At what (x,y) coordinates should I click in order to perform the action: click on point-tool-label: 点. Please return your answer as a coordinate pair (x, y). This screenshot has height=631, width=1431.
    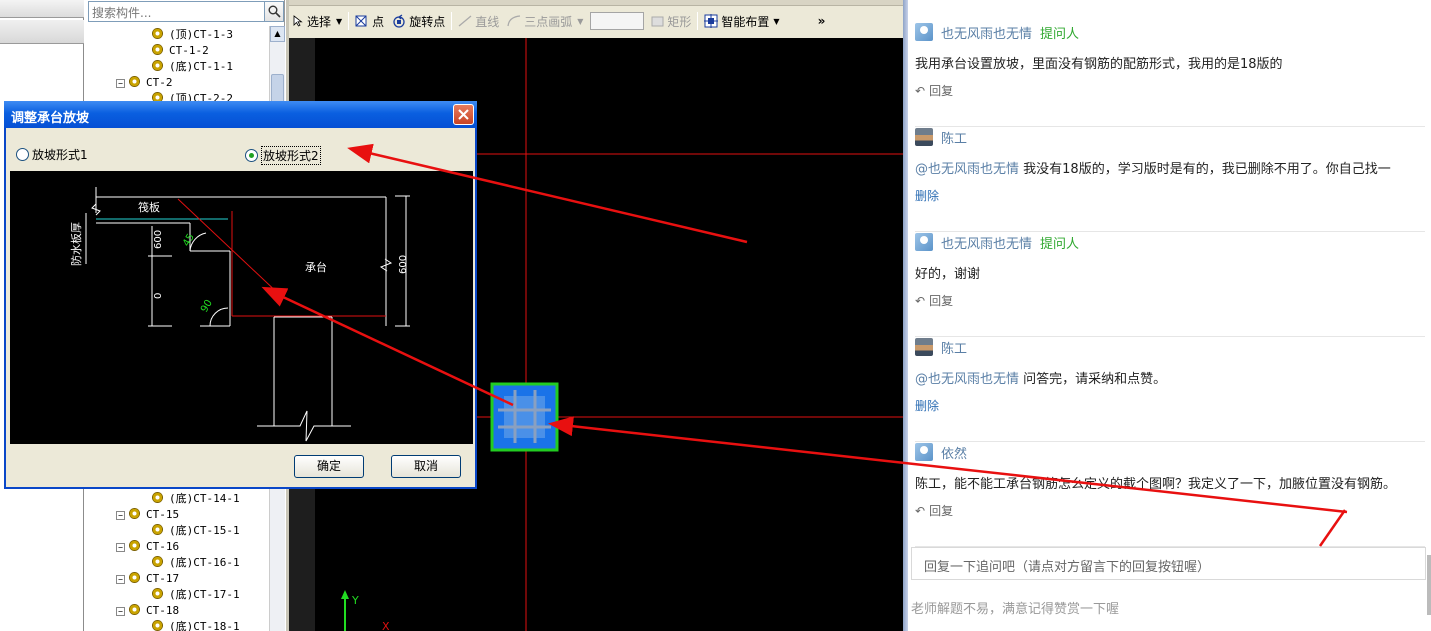
    Looking at the image, I should click on (378, 21).